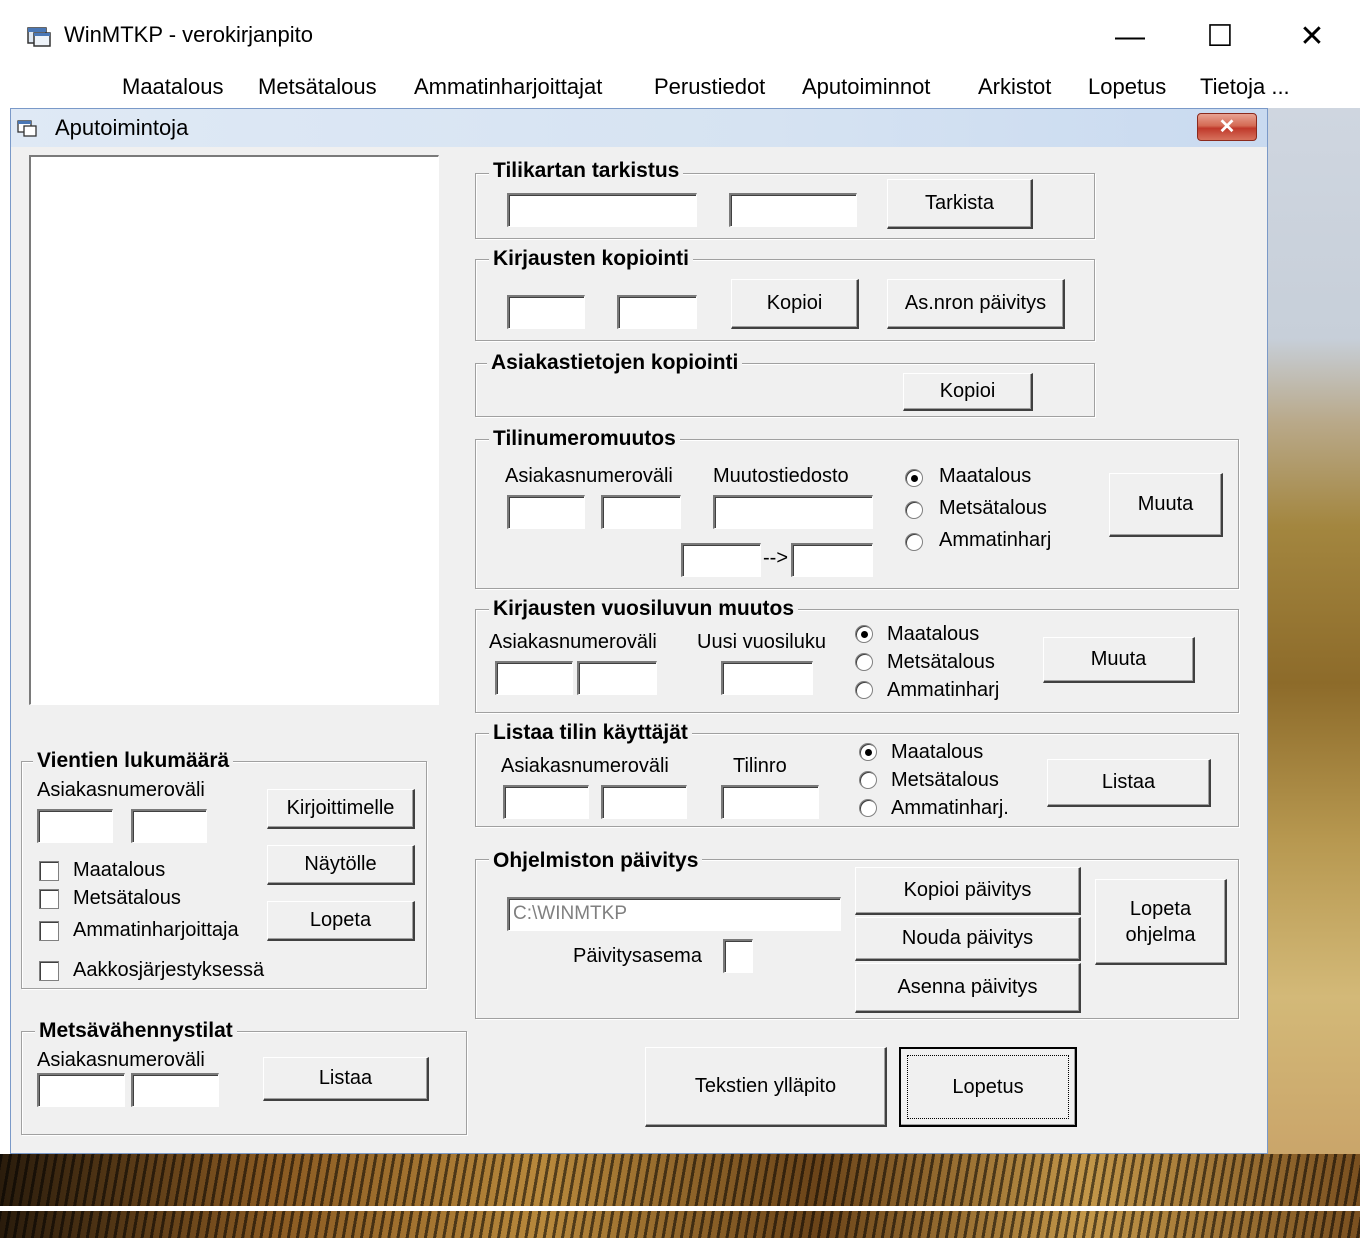 Image resolution: width=1360 pixels, height=1238 pixels. I want to click on vientien-range-to, so click(169, 826).